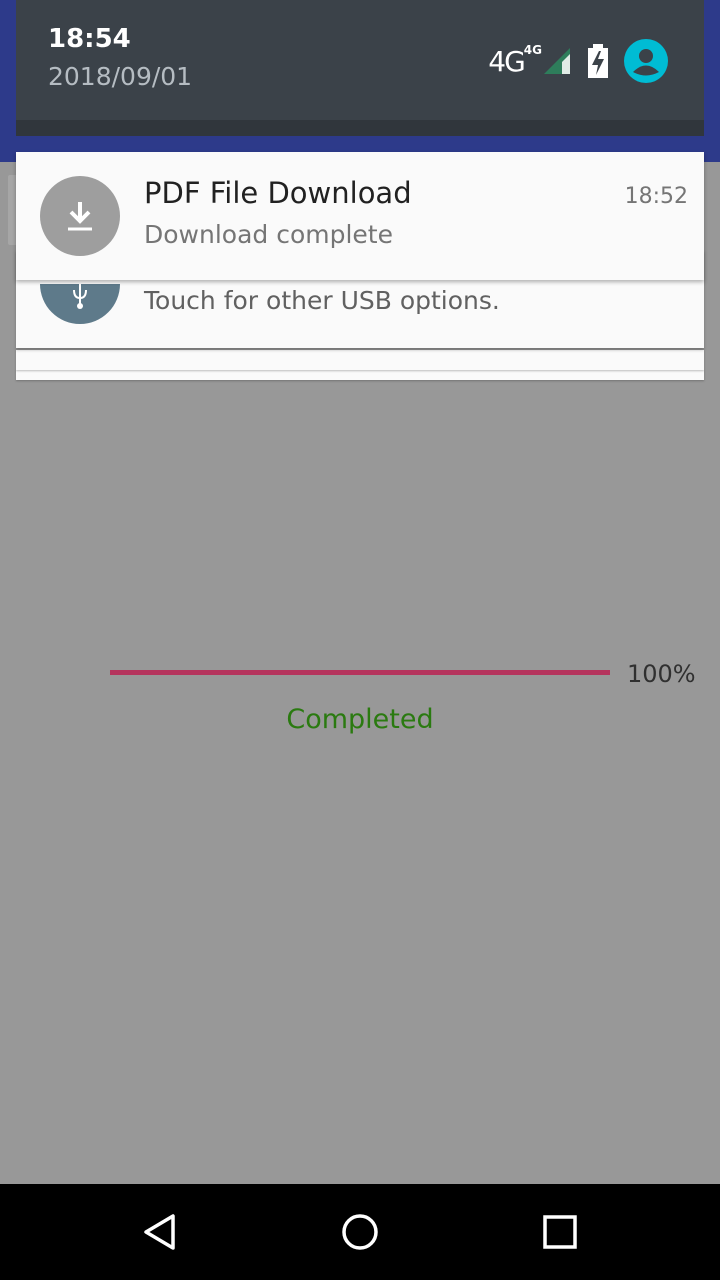  I want to click on usb-icon, so click(80, 304).